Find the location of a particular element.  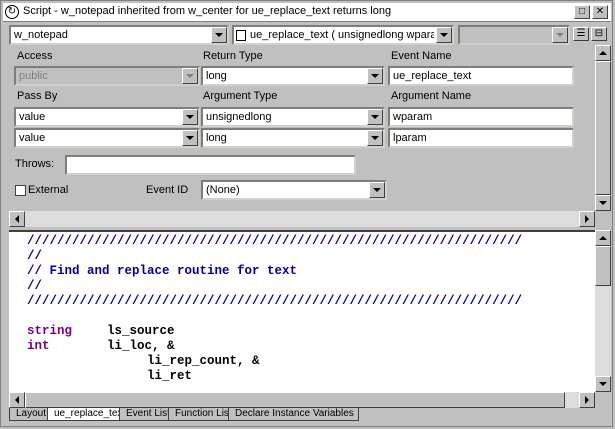

code-line: ls_source is located at coordinates (141, 331).